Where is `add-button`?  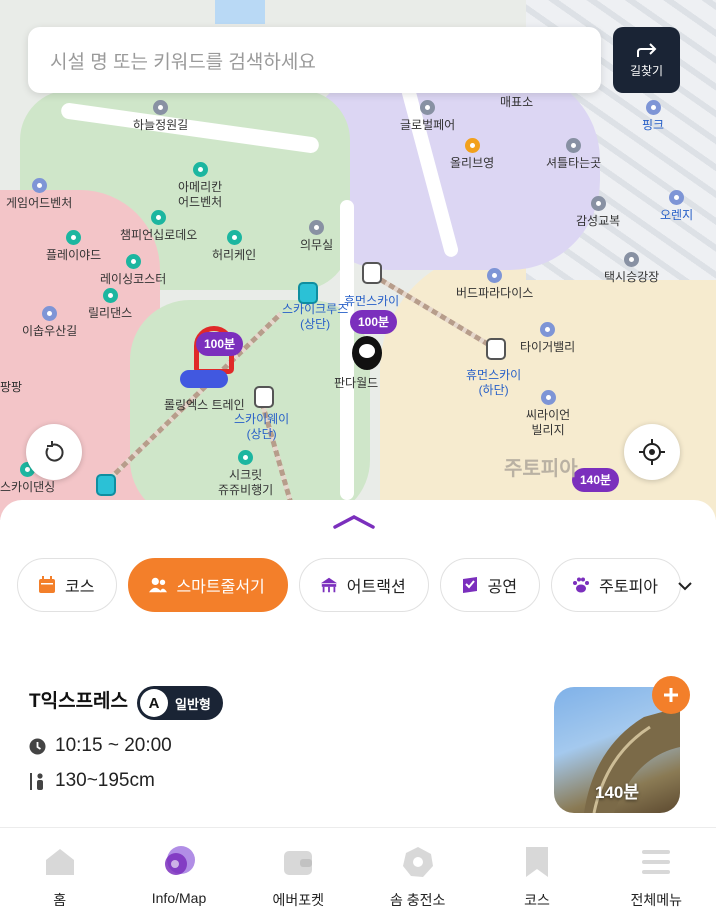 add-button is located at coordinates (671, 695).